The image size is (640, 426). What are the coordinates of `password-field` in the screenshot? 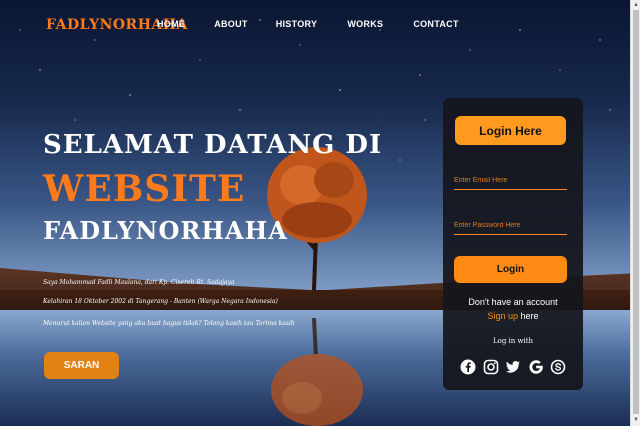 It's located at (510, 226).